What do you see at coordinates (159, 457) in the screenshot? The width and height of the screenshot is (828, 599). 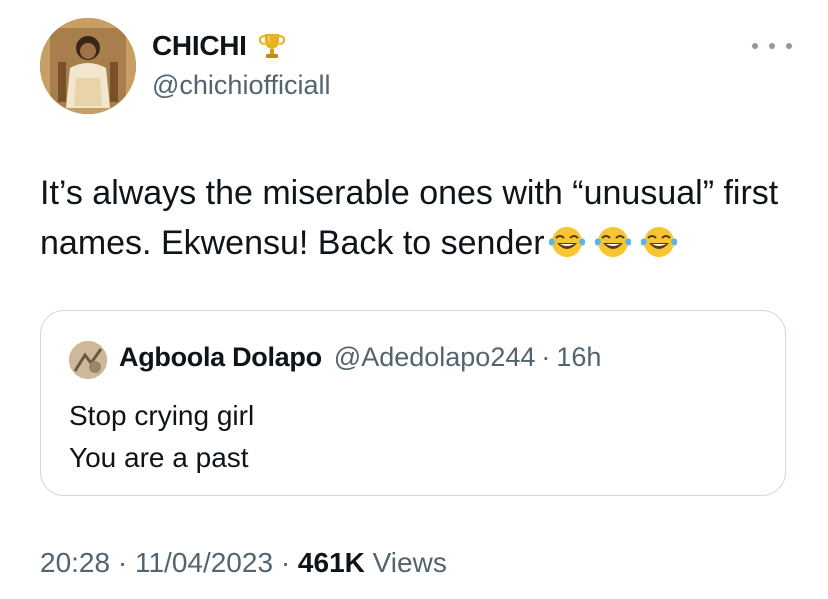 I see `quoted-line: You are a past` at bounding box center [159, 457].